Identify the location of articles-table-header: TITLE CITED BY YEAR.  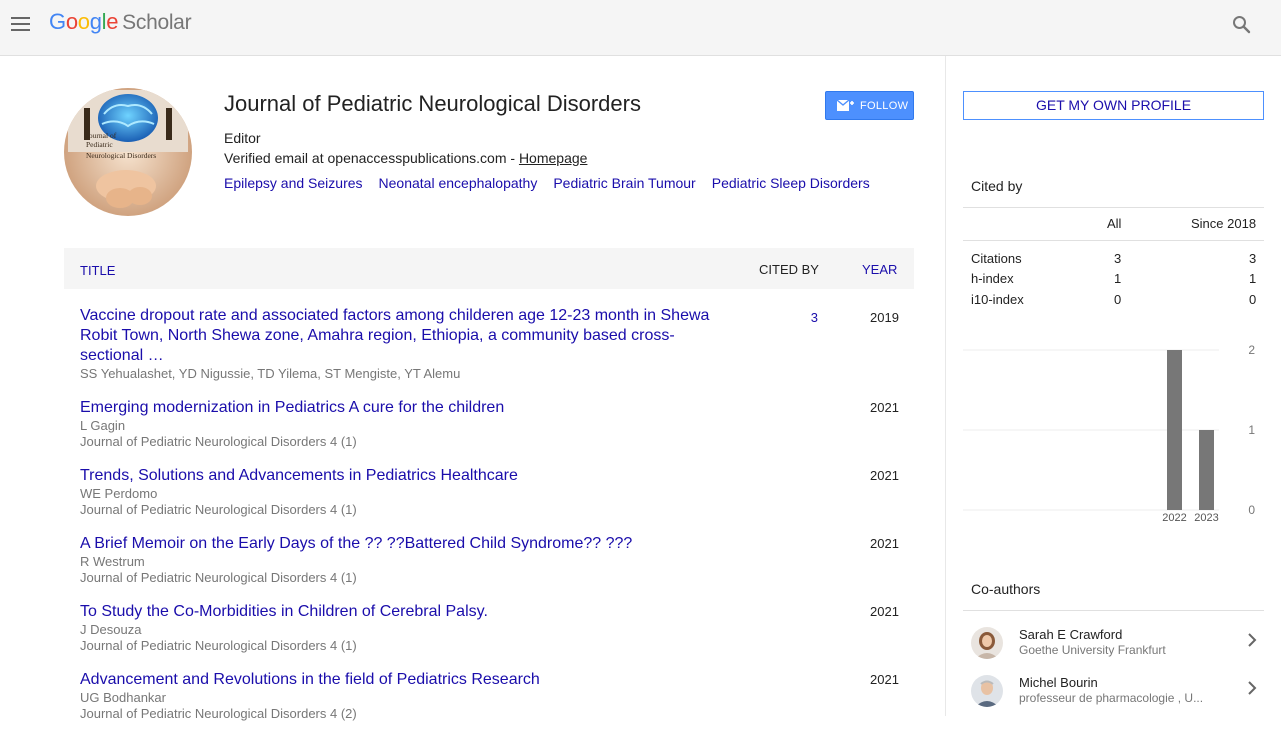
(489, 268).